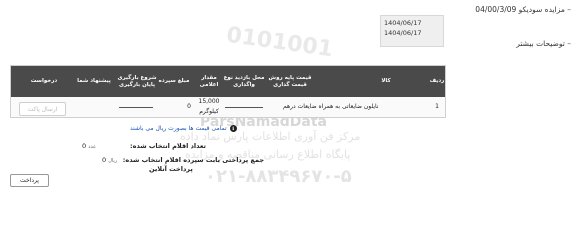  What do you see at coordinates (437, 106) in the screenshot?
I see `cell-row: 1` at bounding box center [437, 106].